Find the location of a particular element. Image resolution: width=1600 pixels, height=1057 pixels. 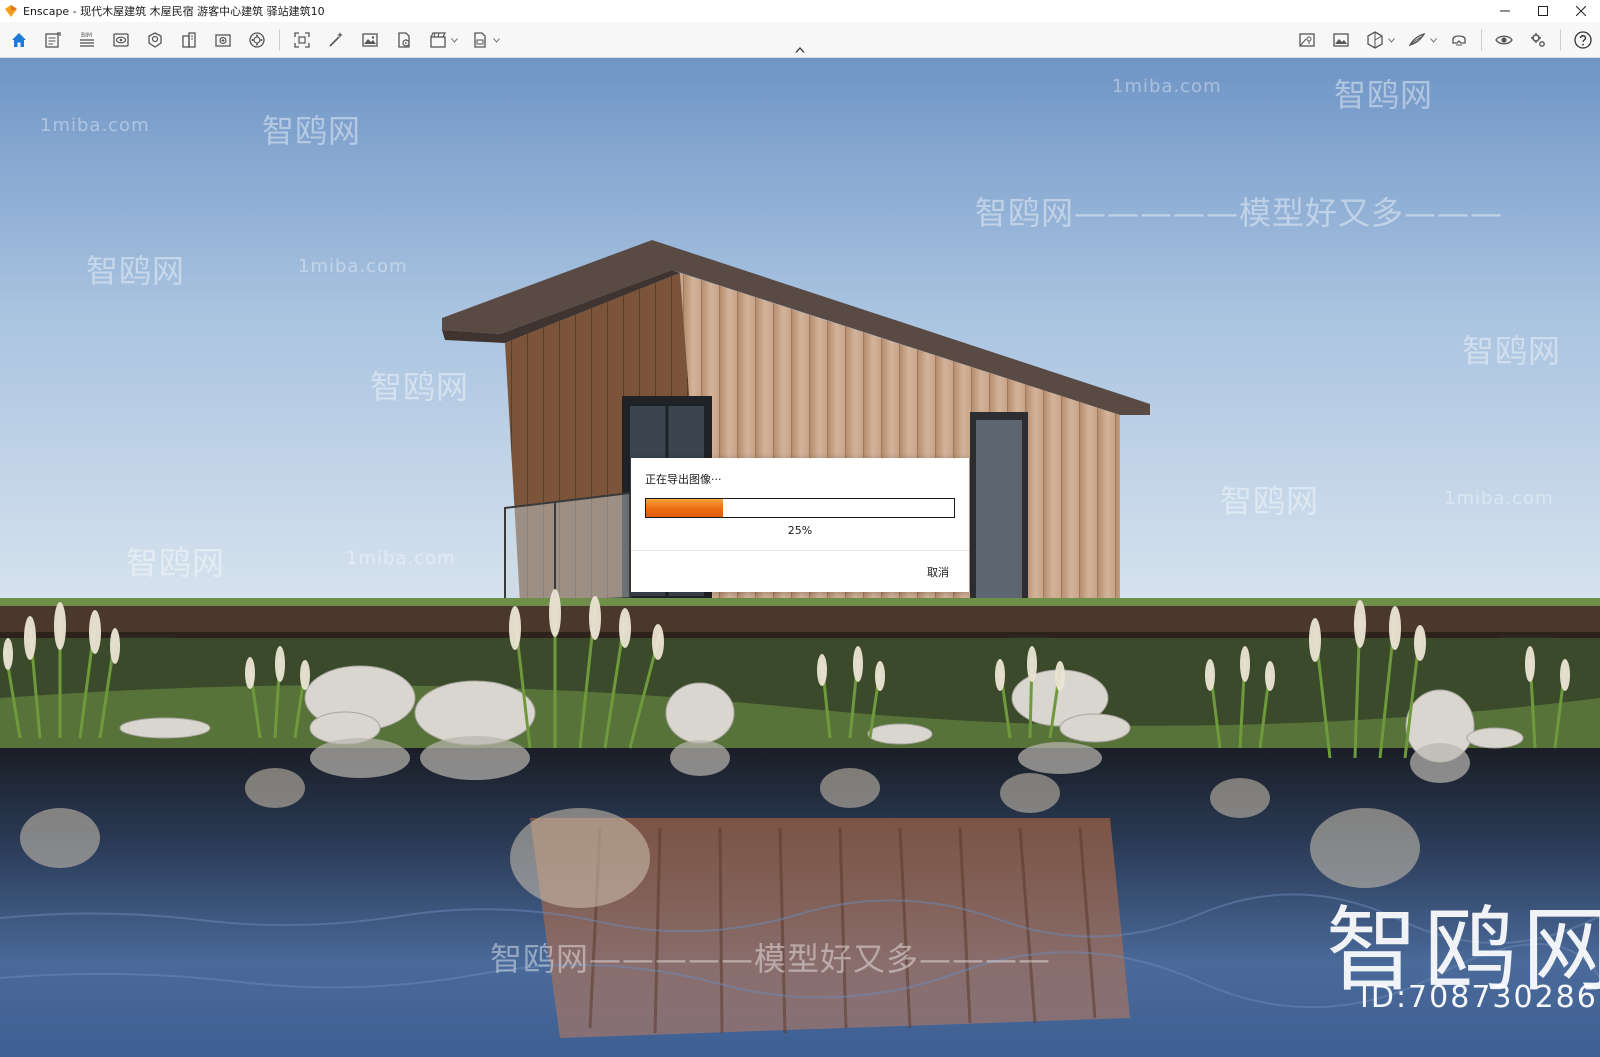

atmosphere-button is located at coordinates (155, 40).